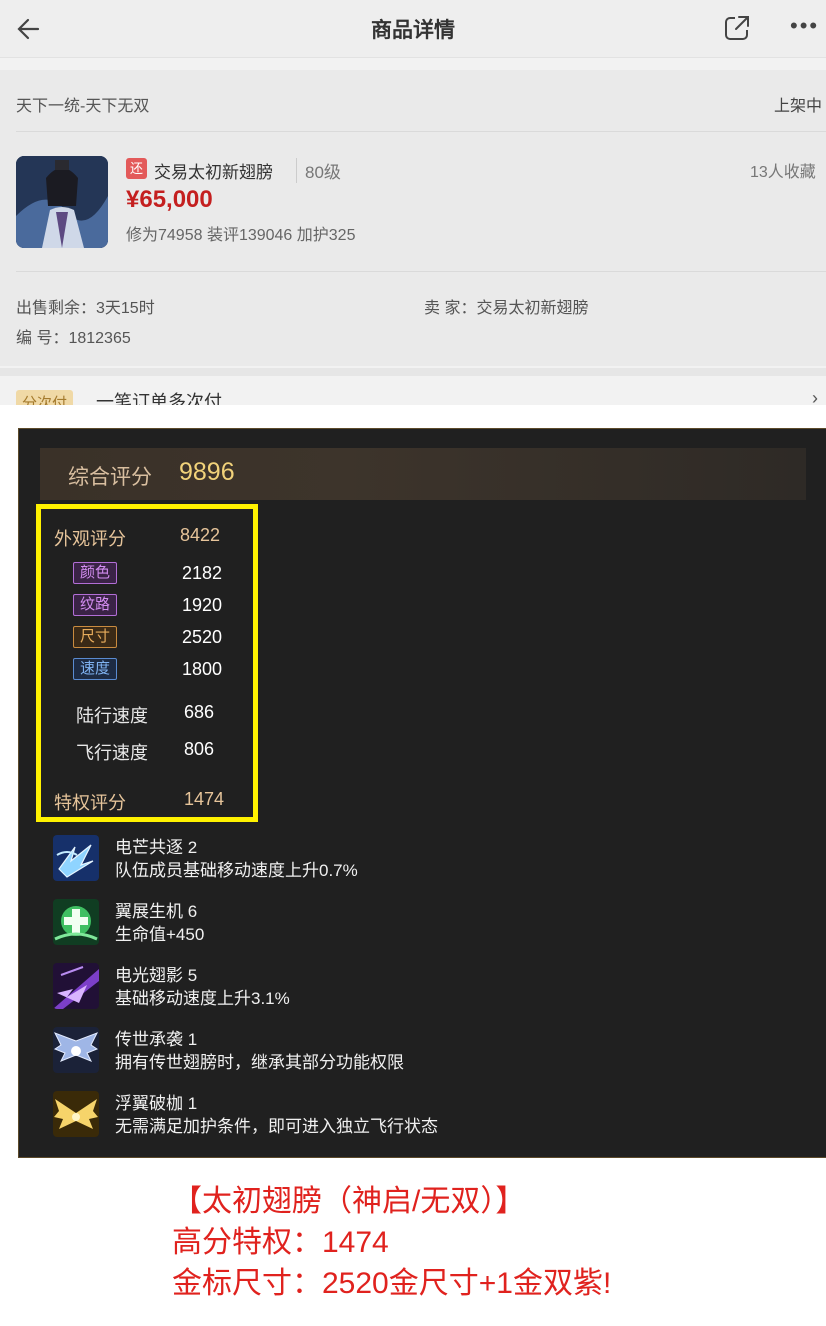 The image size is (826, 1326). I want to click on size-value: 2520, so click(202, 637).